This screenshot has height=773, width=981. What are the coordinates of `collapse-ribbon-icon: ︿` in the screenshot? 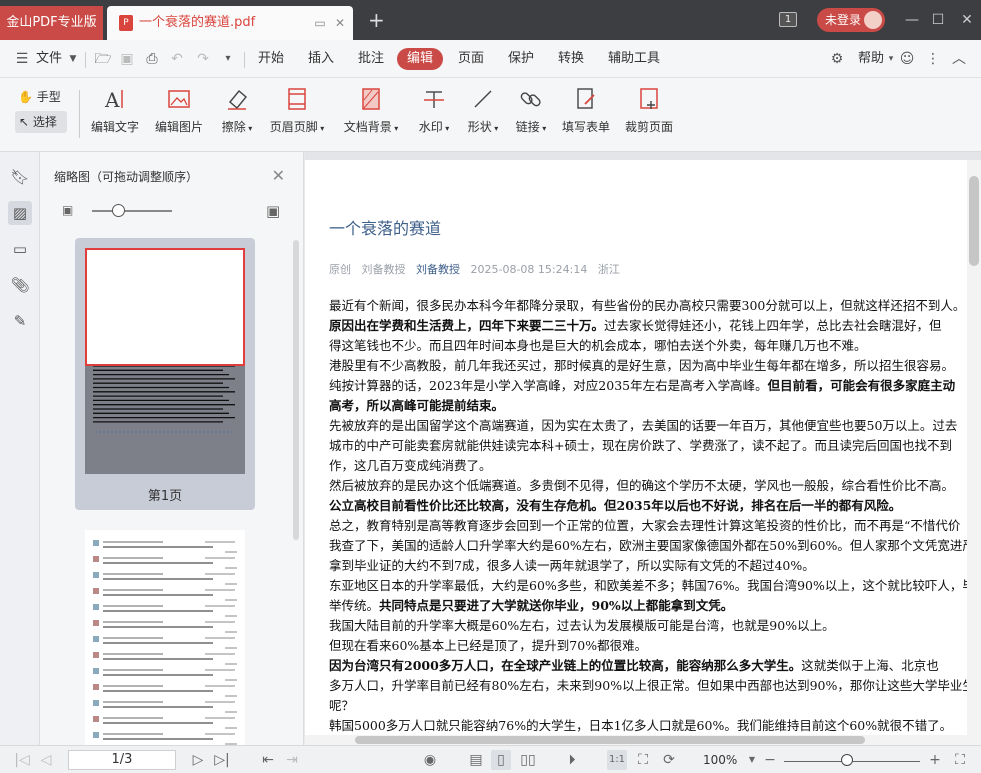 It's located at (959, 59).